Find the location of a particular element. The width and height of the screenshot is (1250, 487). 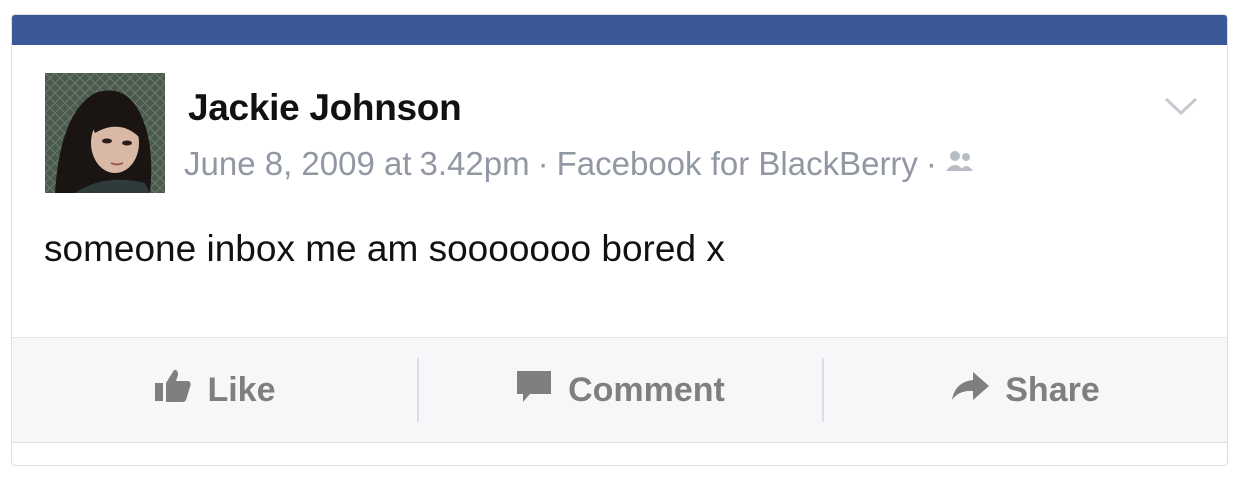

avatar is located at coordinates (105, 133).